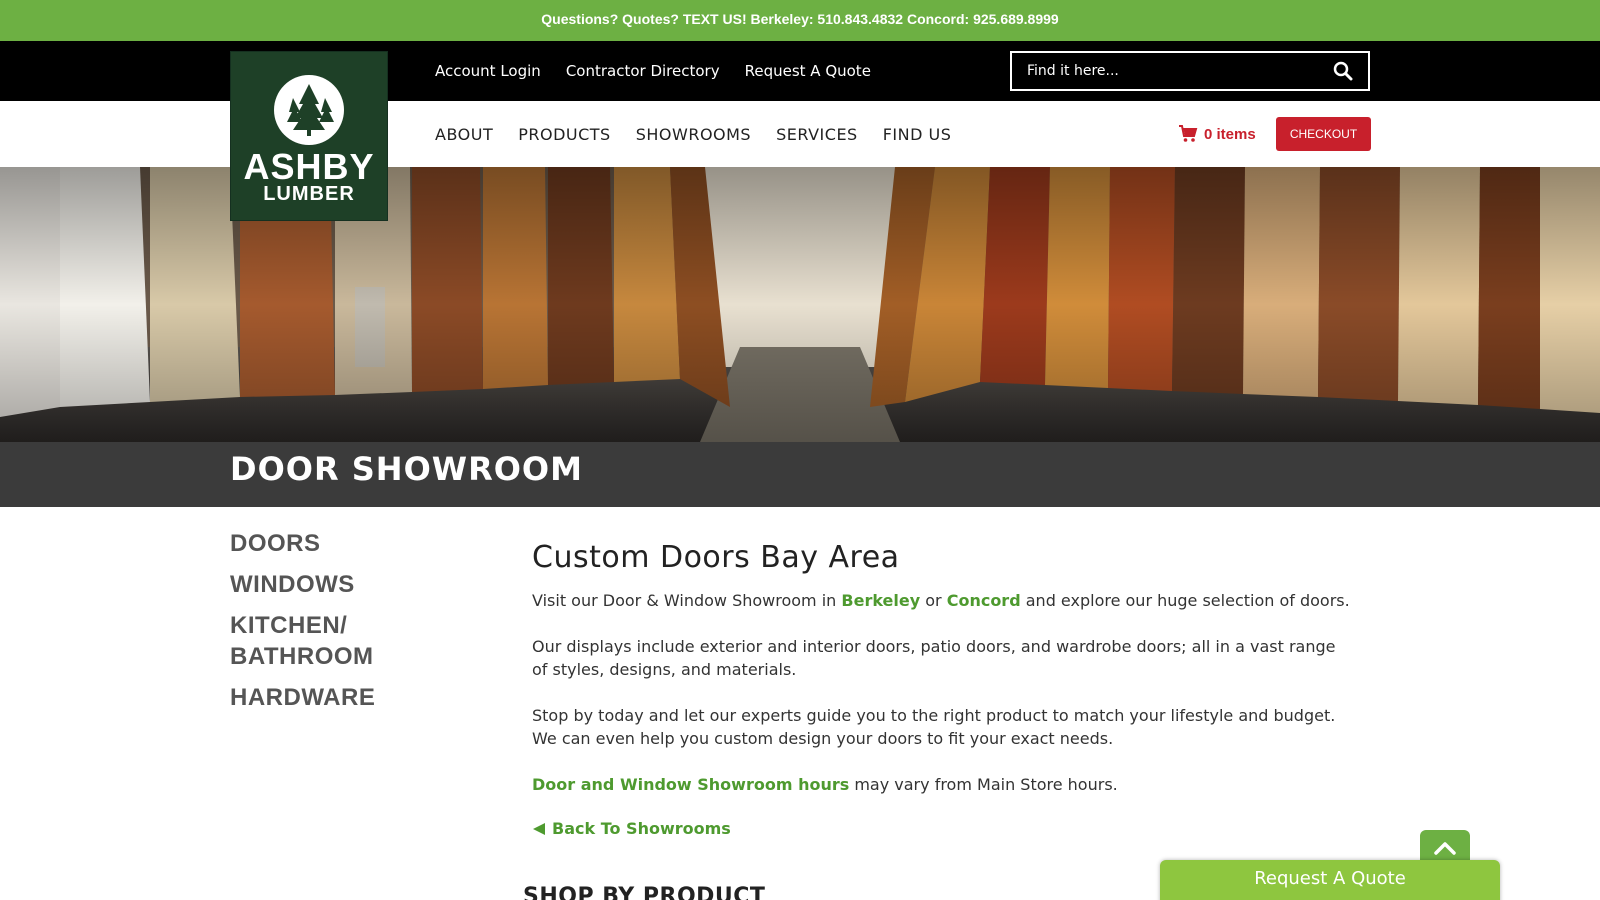 The width and height of the screenshot is (1600, 900). Describe the element at coordinates (302, 641) in the screenshot. I see `sidebar-item-kitchen-bathroom: KITCHEN/ BATHROOM` at that location.